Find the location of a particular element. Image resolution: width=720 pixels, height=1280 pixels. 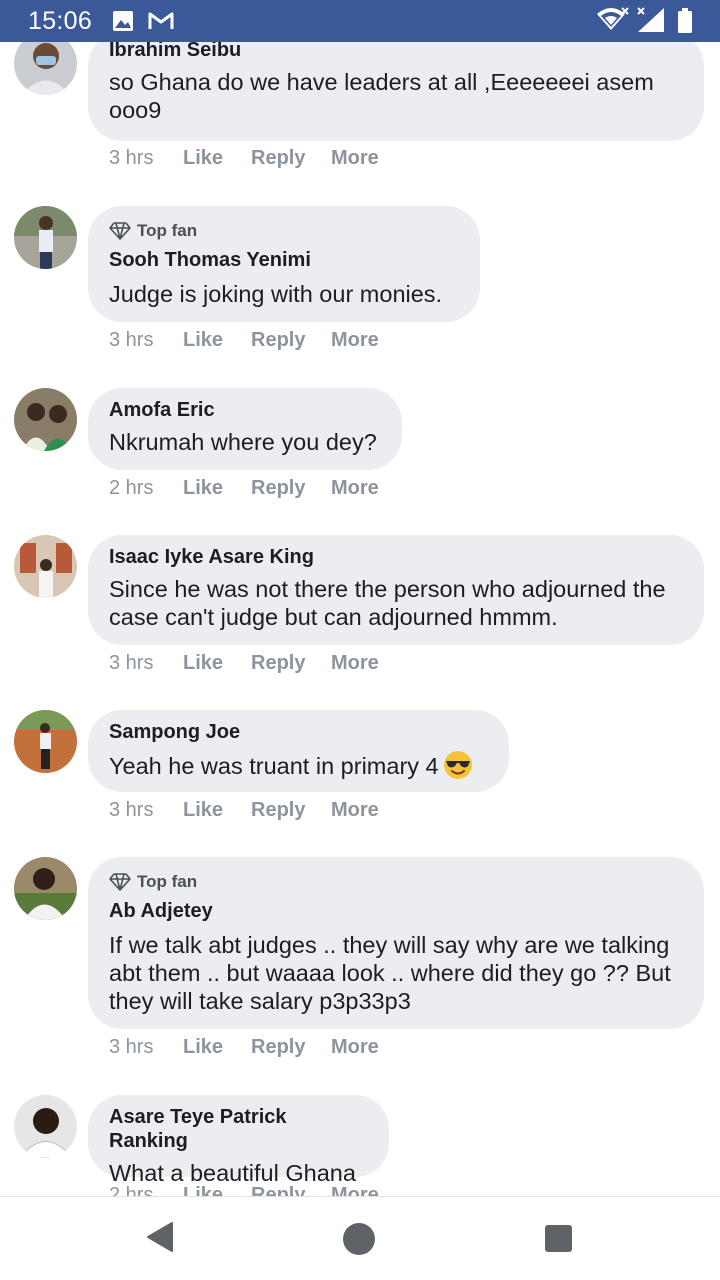

home-icon is located at coordinates (359, 1239).